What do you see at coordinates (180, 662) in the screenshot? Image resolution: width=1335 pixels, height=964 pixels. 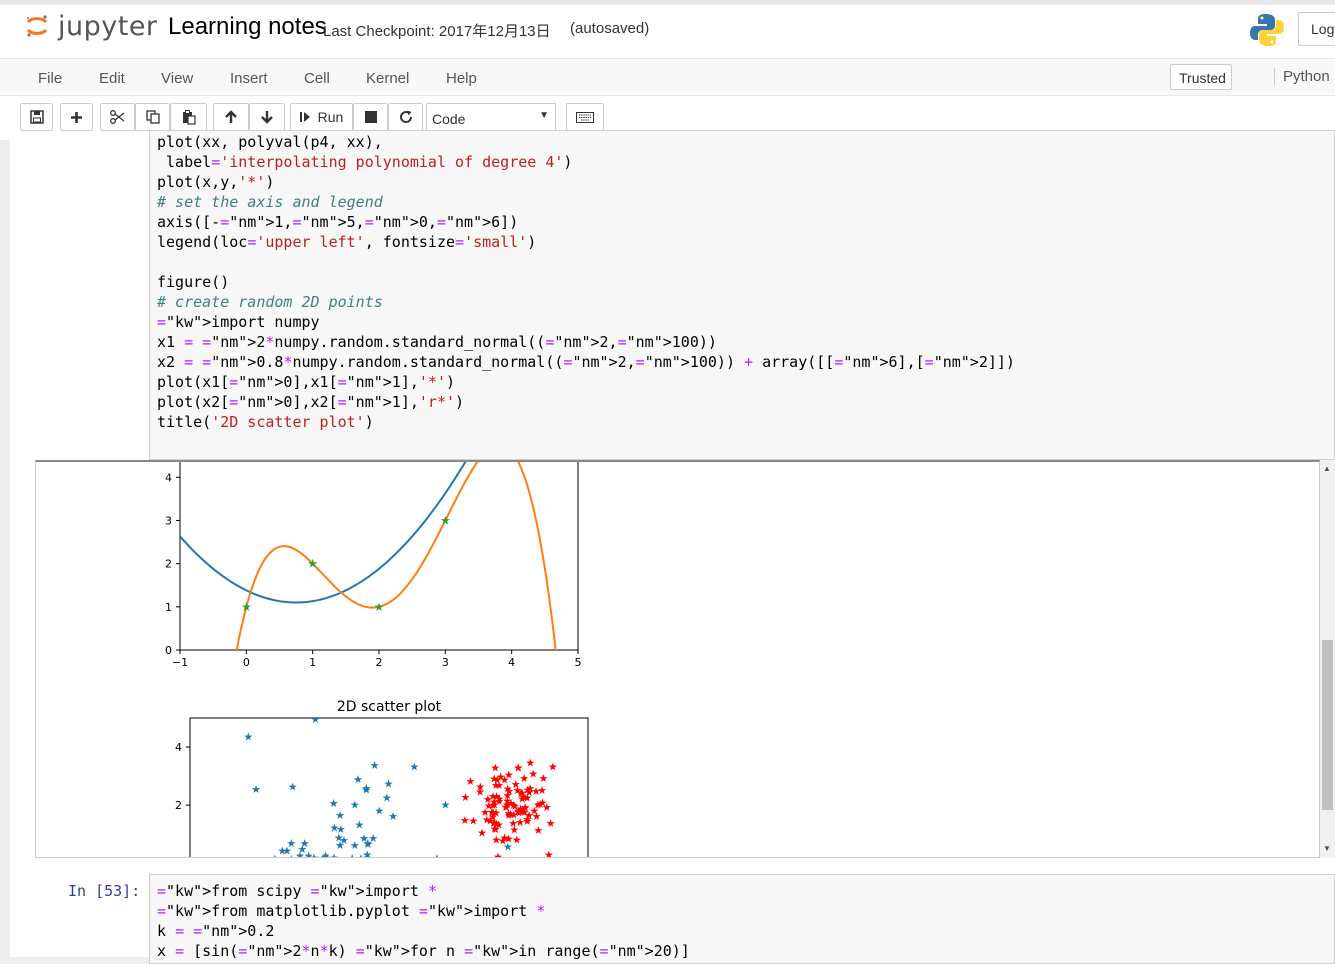 I see `x-tick-label: −1` at bounding box center [180, 662].